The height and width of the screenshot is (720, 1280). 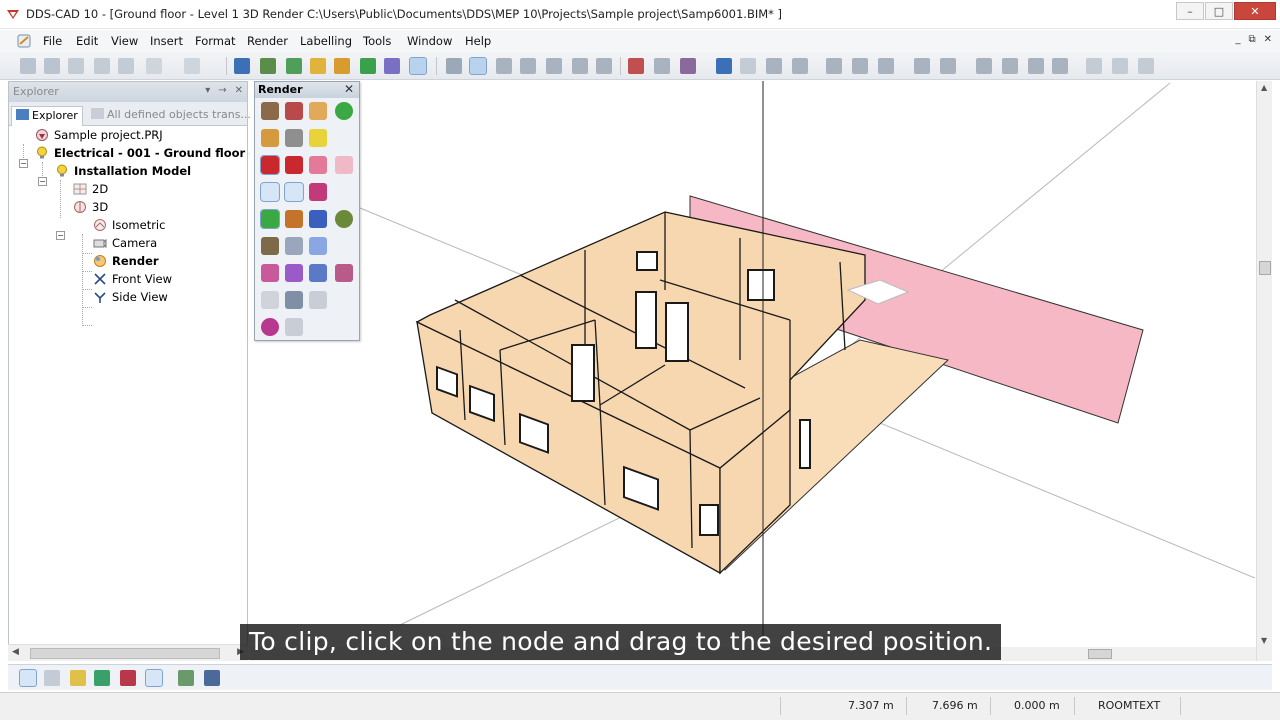 I want to click on render-palette-colors-icon, so click(x=270, y=273).